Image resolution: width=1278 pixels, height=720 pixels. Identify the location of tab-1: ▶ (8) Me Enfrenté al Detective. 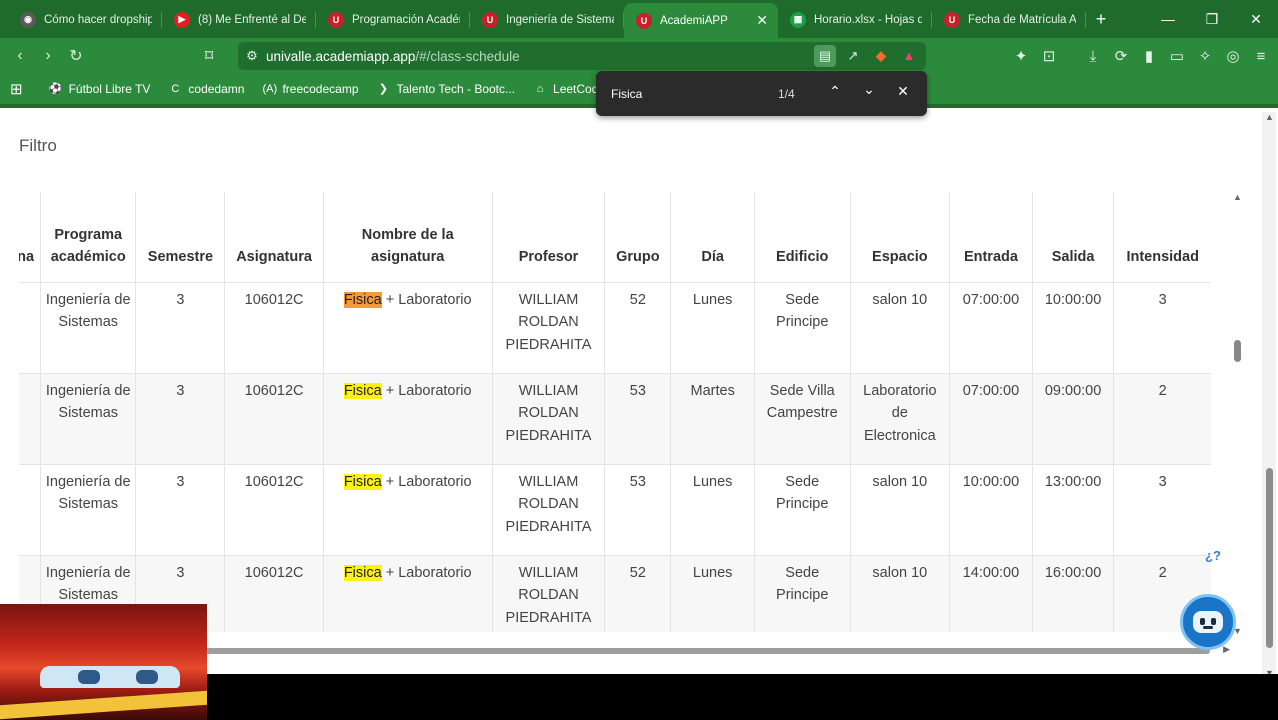
(239, 19).